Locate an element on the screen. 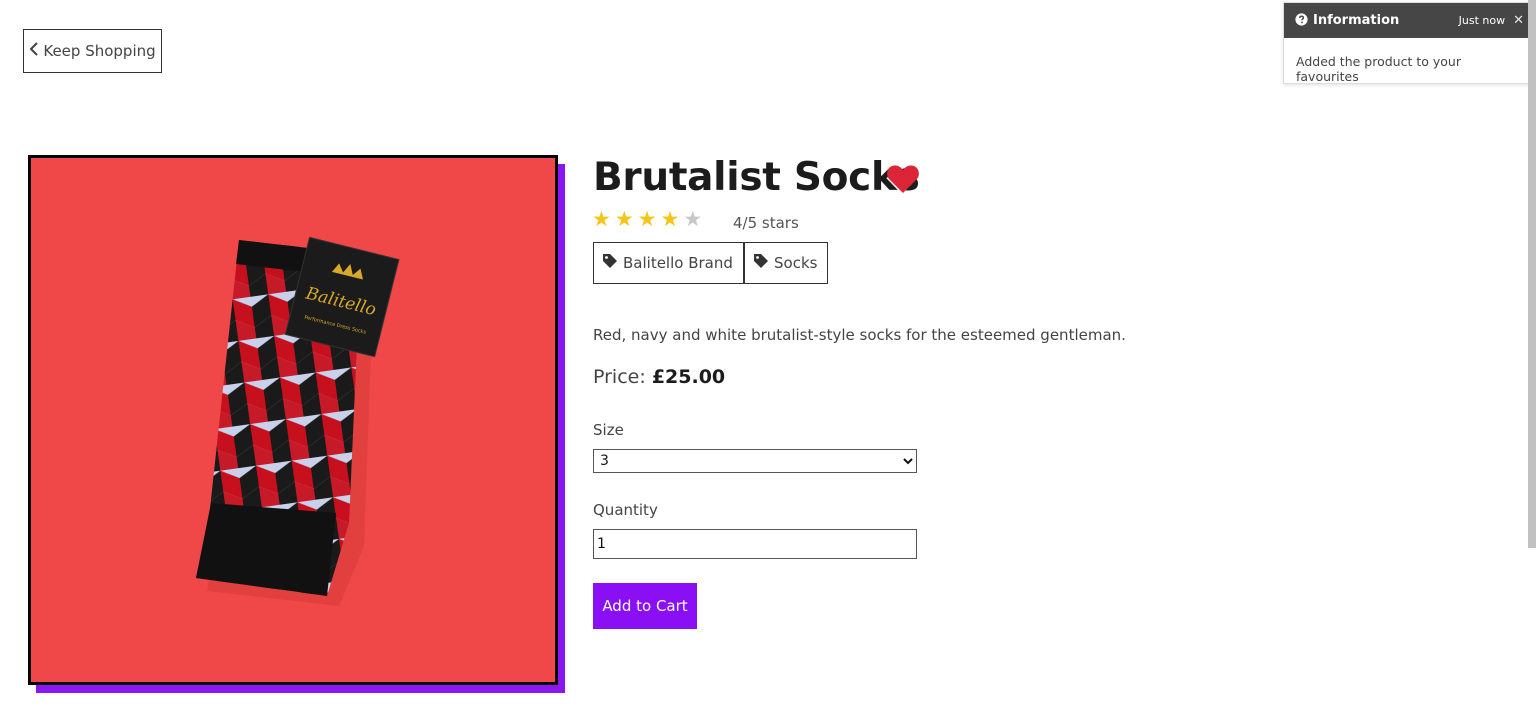  toast-time: Just now is located at coordinates (1482, 20).